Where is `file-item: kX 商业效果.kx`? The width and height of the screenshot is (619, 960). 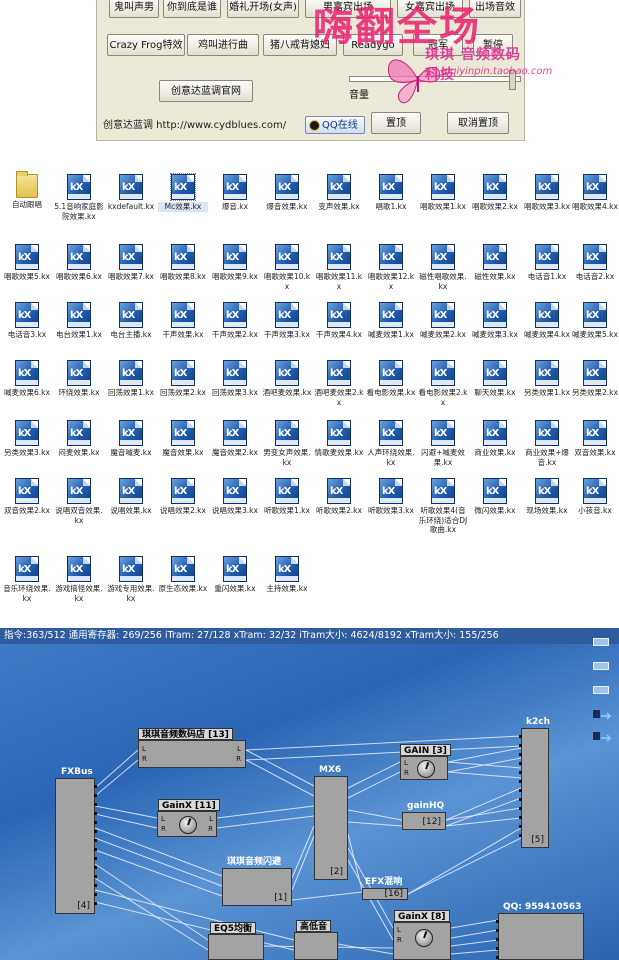
file-item: kX 商业效果.kx is located at coordinates (495, 439).